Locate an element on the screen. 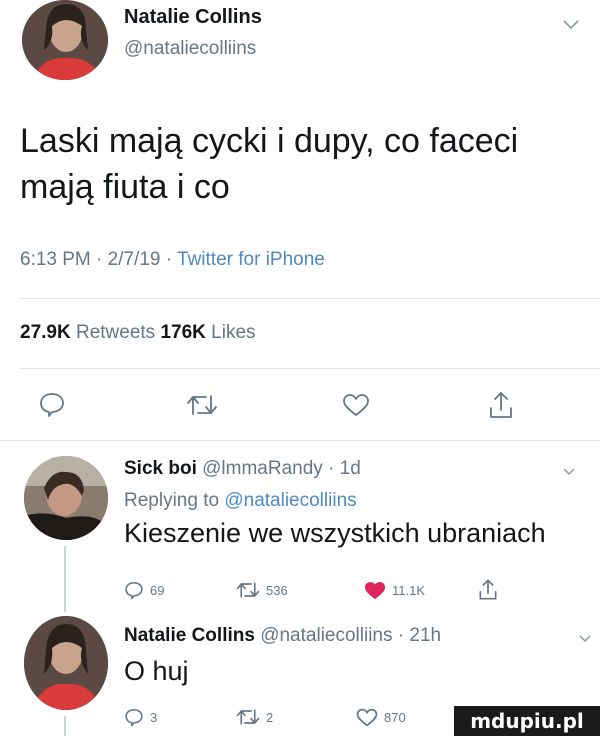 This screenshot has width=600, height=736. author-handle: @nataliecolliins is located at coordinates (190, 49).